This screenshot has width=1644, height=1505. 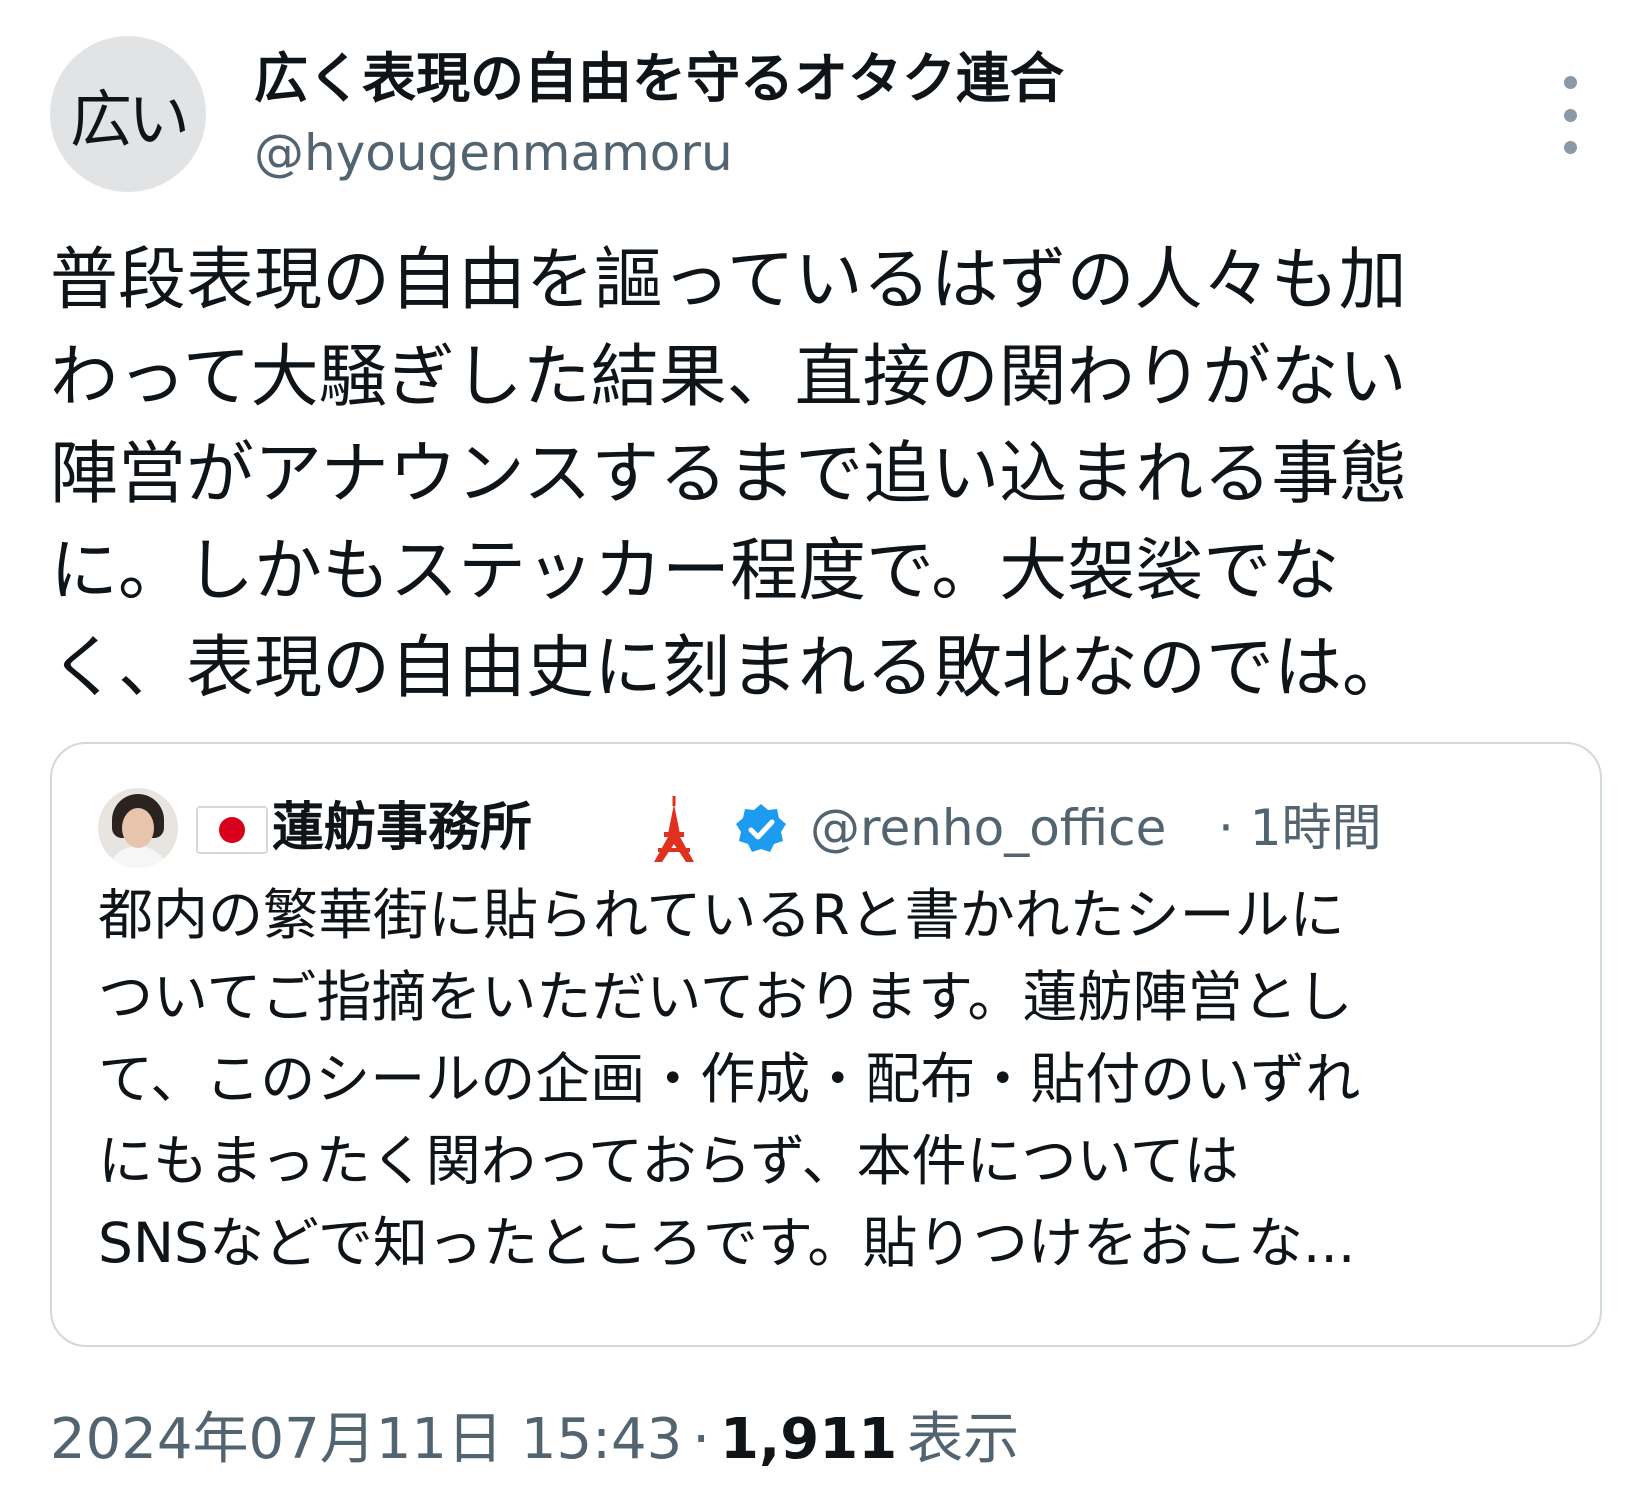 I want to click on avatar-text: 広い, so click(x=129, y=119).